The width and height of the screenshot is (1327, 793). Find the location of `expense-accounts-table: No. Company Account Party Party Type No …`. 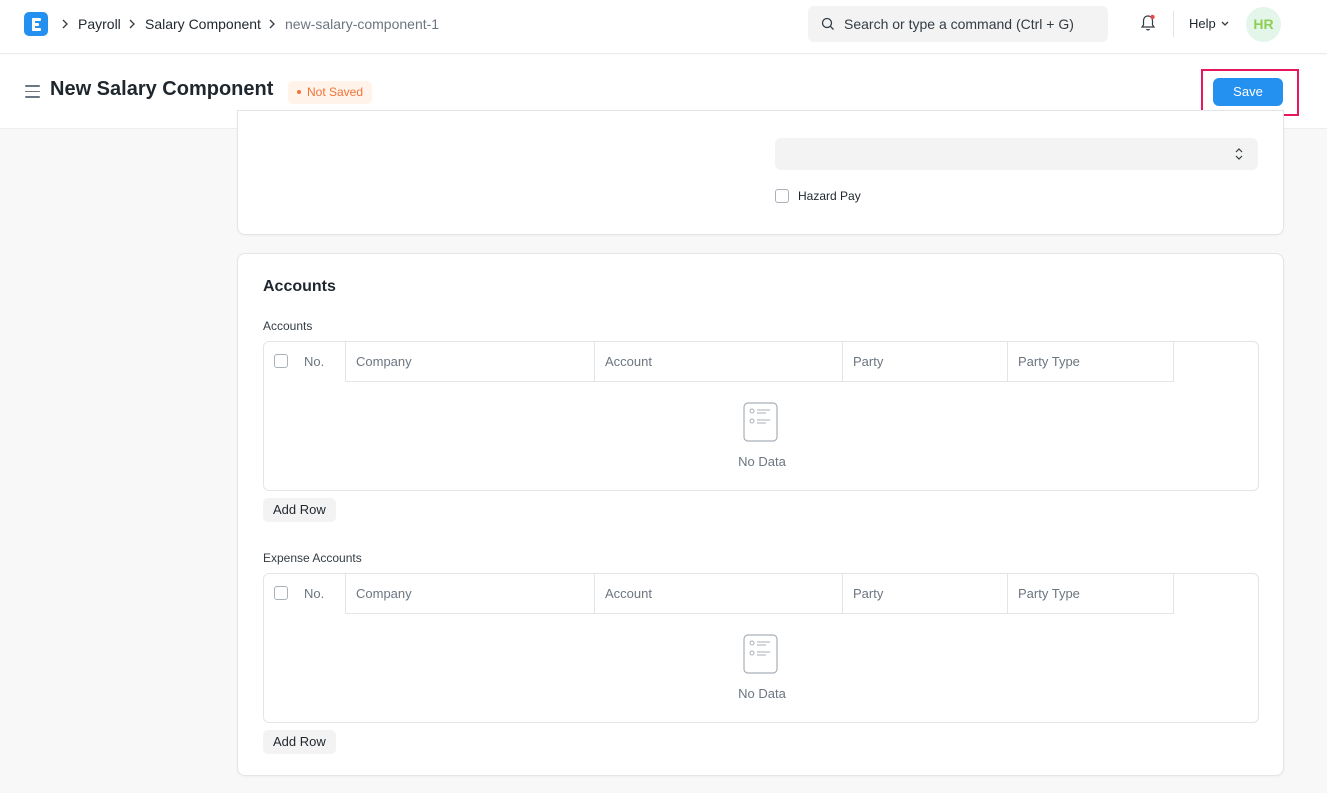

expense-accounts-table: No. Company Account Party Party Type No … is located at coordinates (761, 648).